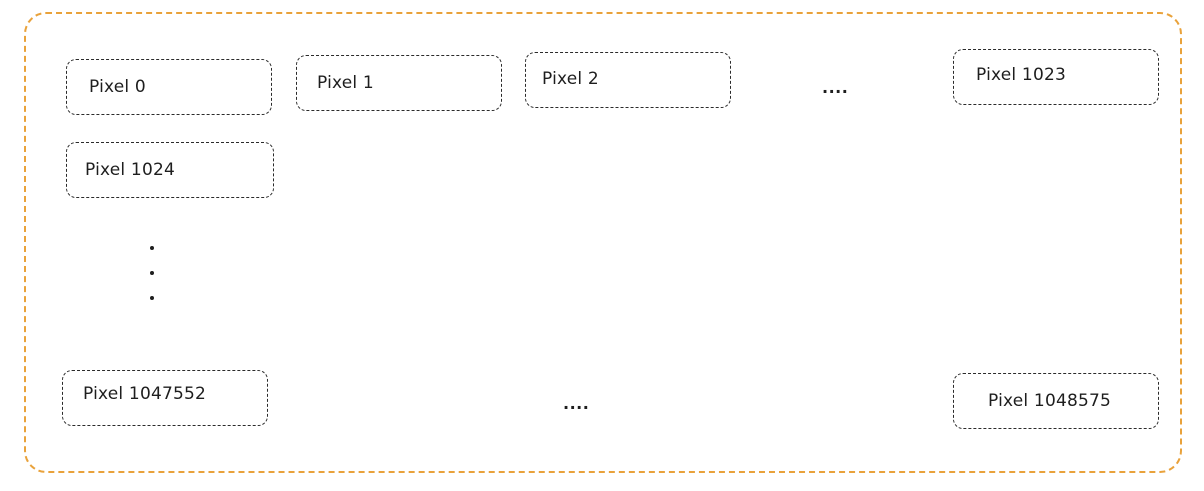 The width and height of the screenshot is (1204, 491). What do you see at coordinates (169, 87) in the screenshot?
I see `pixel-box-0: Pixel 0` at bounding box center [169, 87].